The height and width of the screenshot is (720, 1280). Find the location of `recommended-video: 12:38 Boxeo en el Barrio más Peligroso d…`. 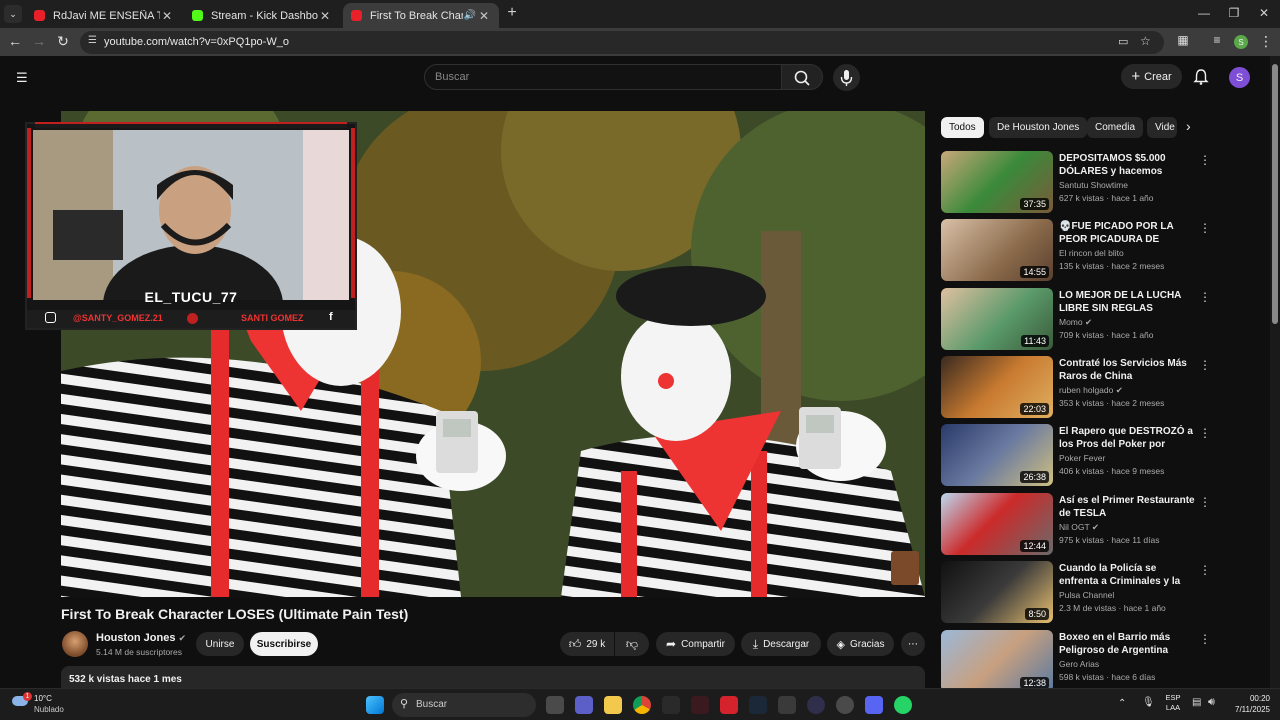

recommended-video: 12:38 Boxeo en el Barrio más Peligroso d… is located at coordinates (1076, 659).